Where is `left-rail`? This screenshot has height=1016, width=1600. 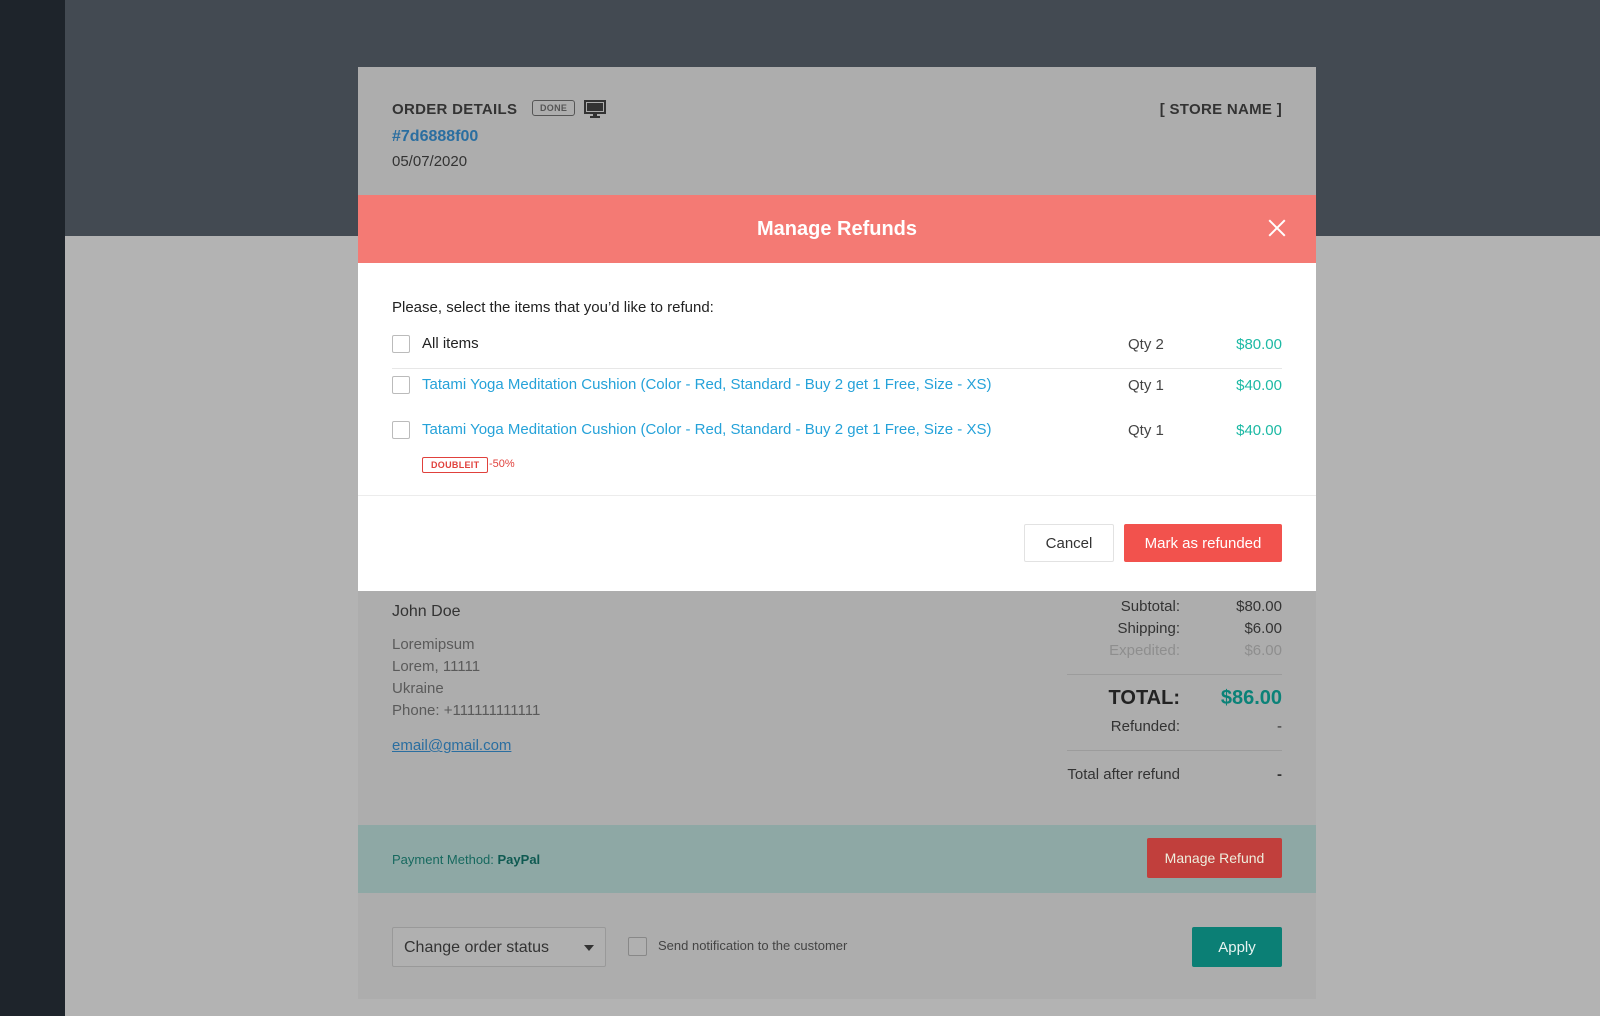 left-rail is located at coordinates (32, 508).